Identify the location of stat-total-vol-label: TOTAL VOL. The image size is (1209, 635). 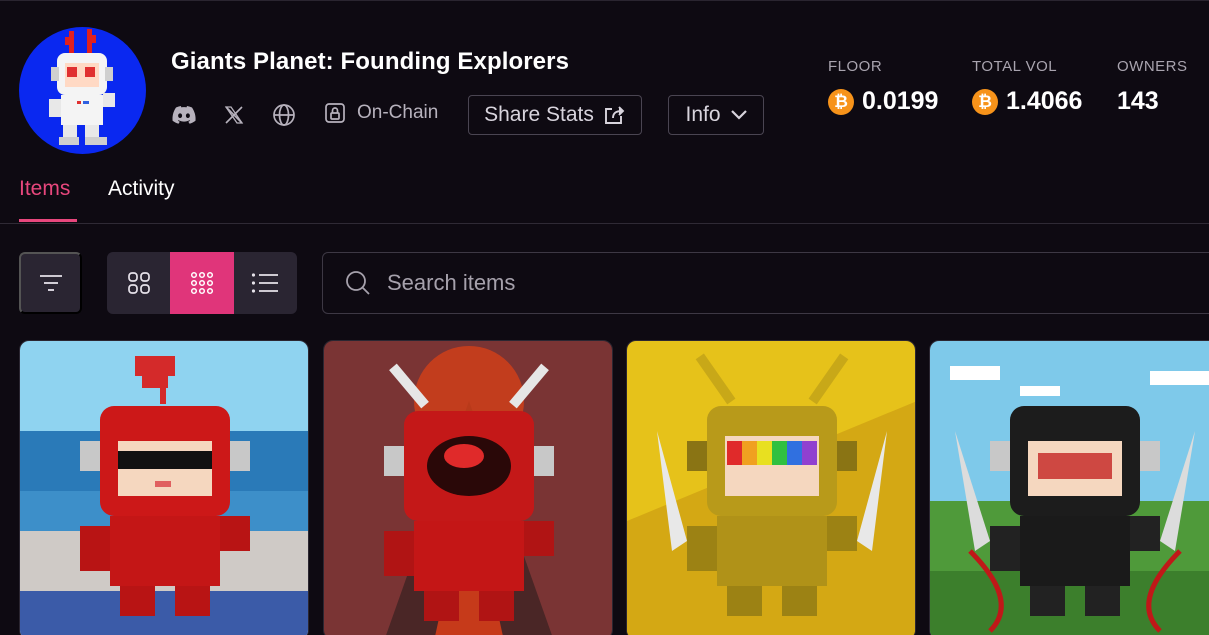
(1015, 66).